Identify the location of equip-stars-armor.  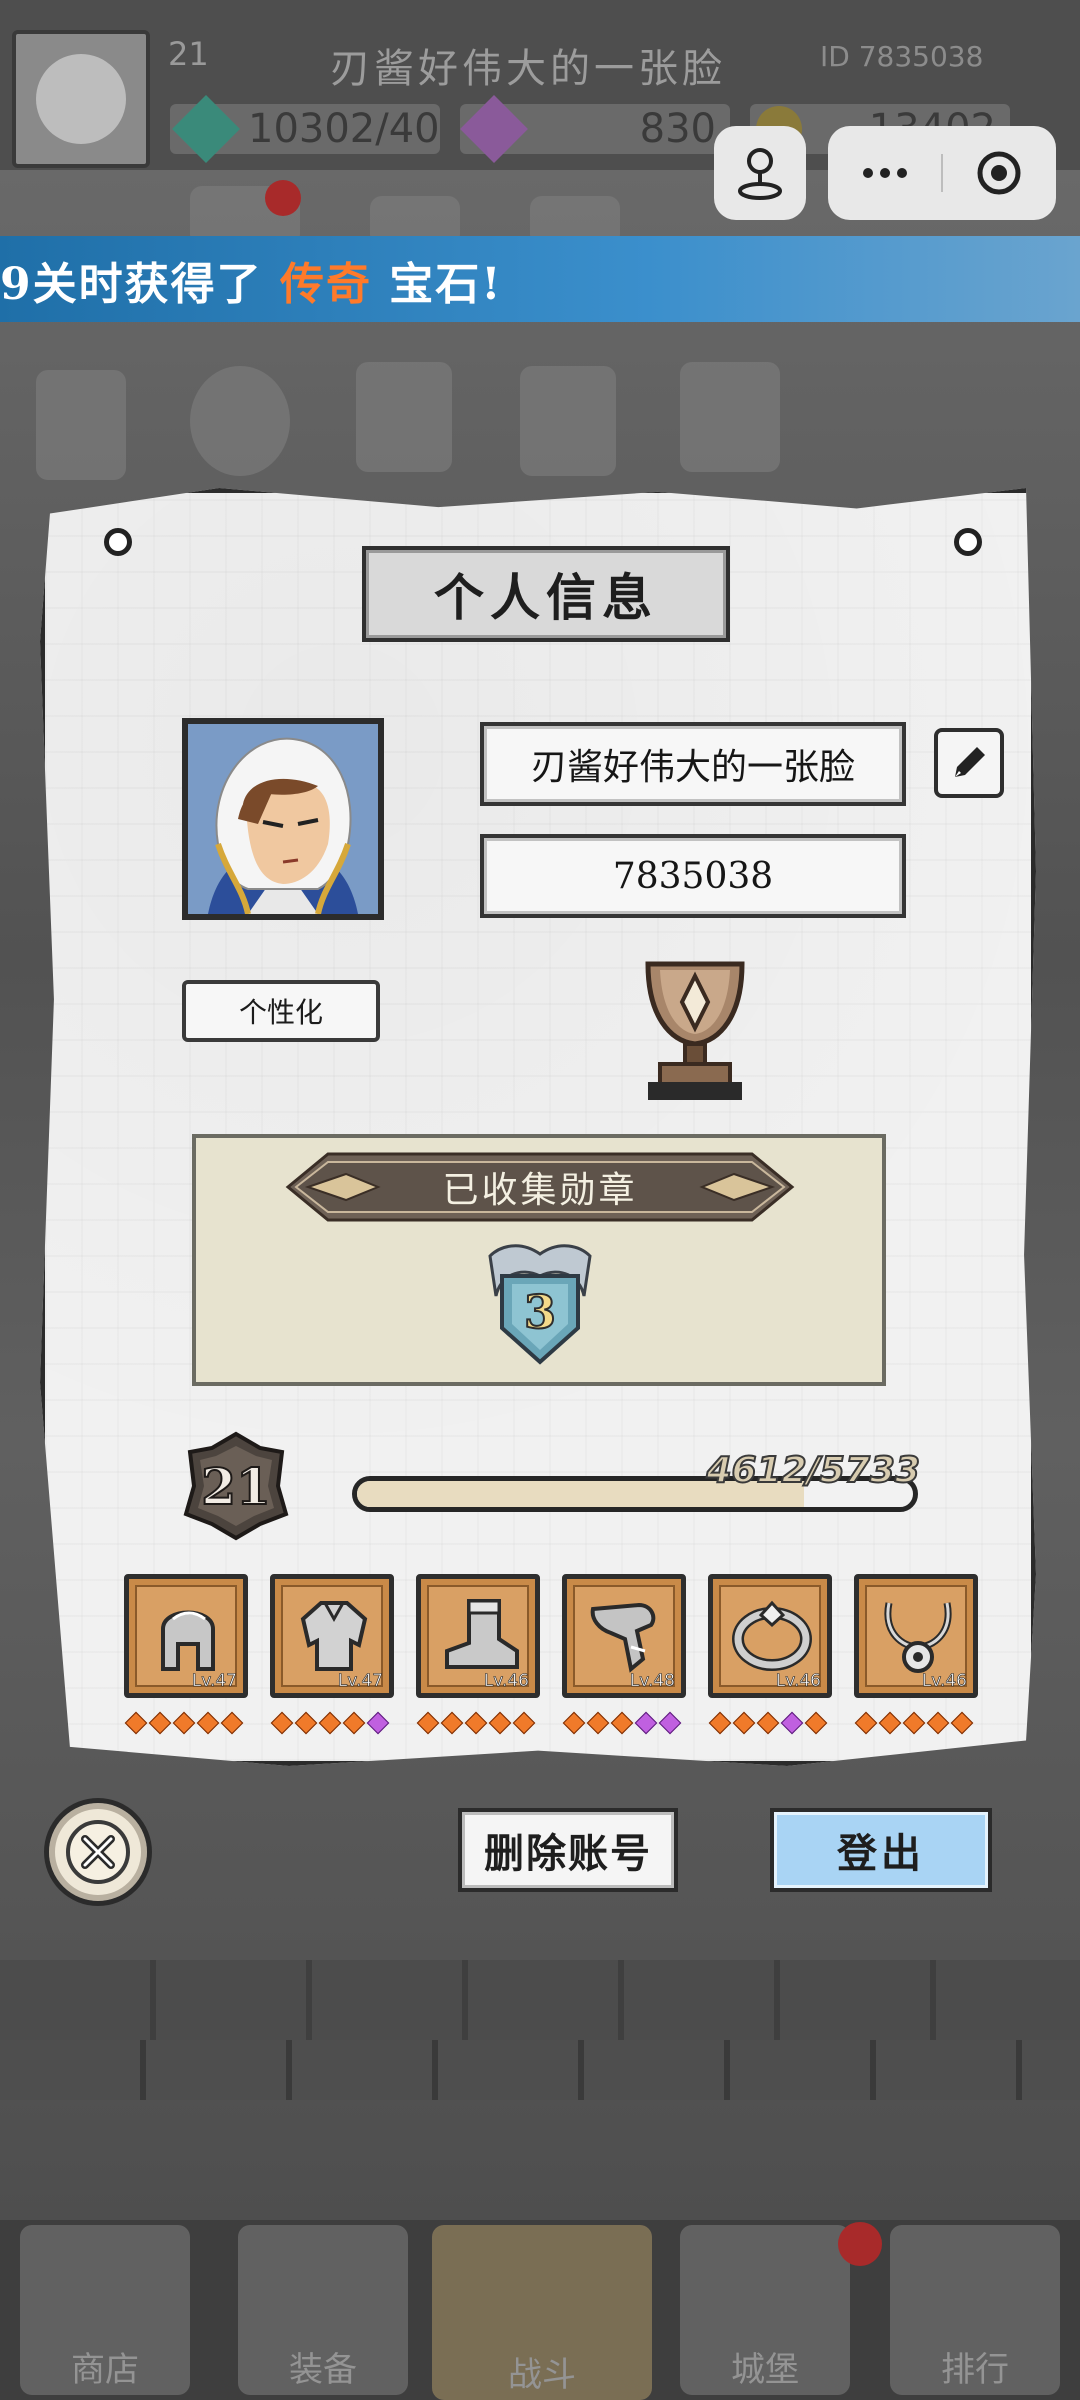
(330, 1723).